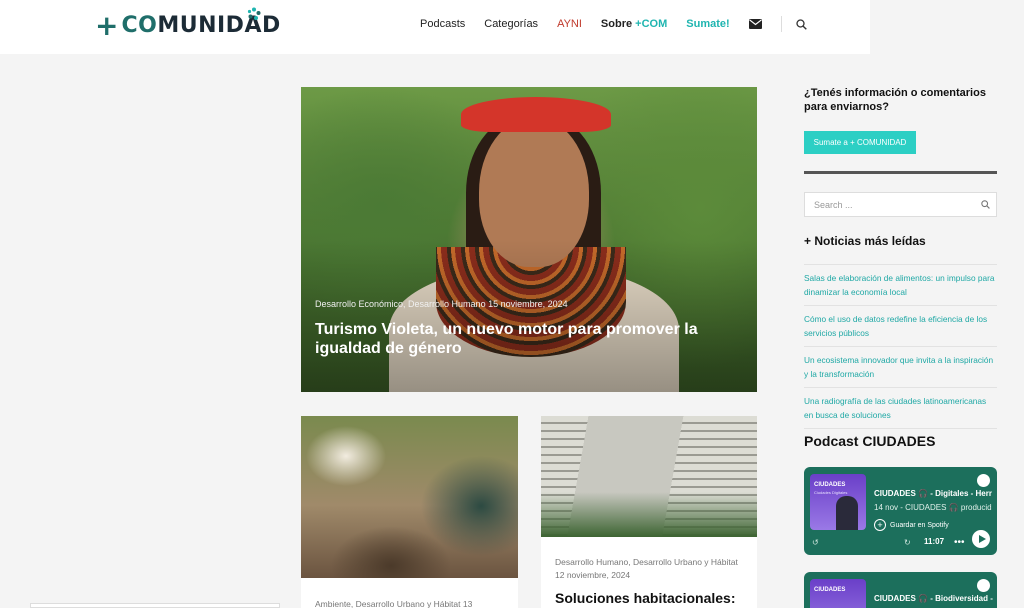 This screenshot has width=1024, height=608. Describe the element at coordinates (139, 25) in the screenshot. I see `logo-text-co: CO` at that location.